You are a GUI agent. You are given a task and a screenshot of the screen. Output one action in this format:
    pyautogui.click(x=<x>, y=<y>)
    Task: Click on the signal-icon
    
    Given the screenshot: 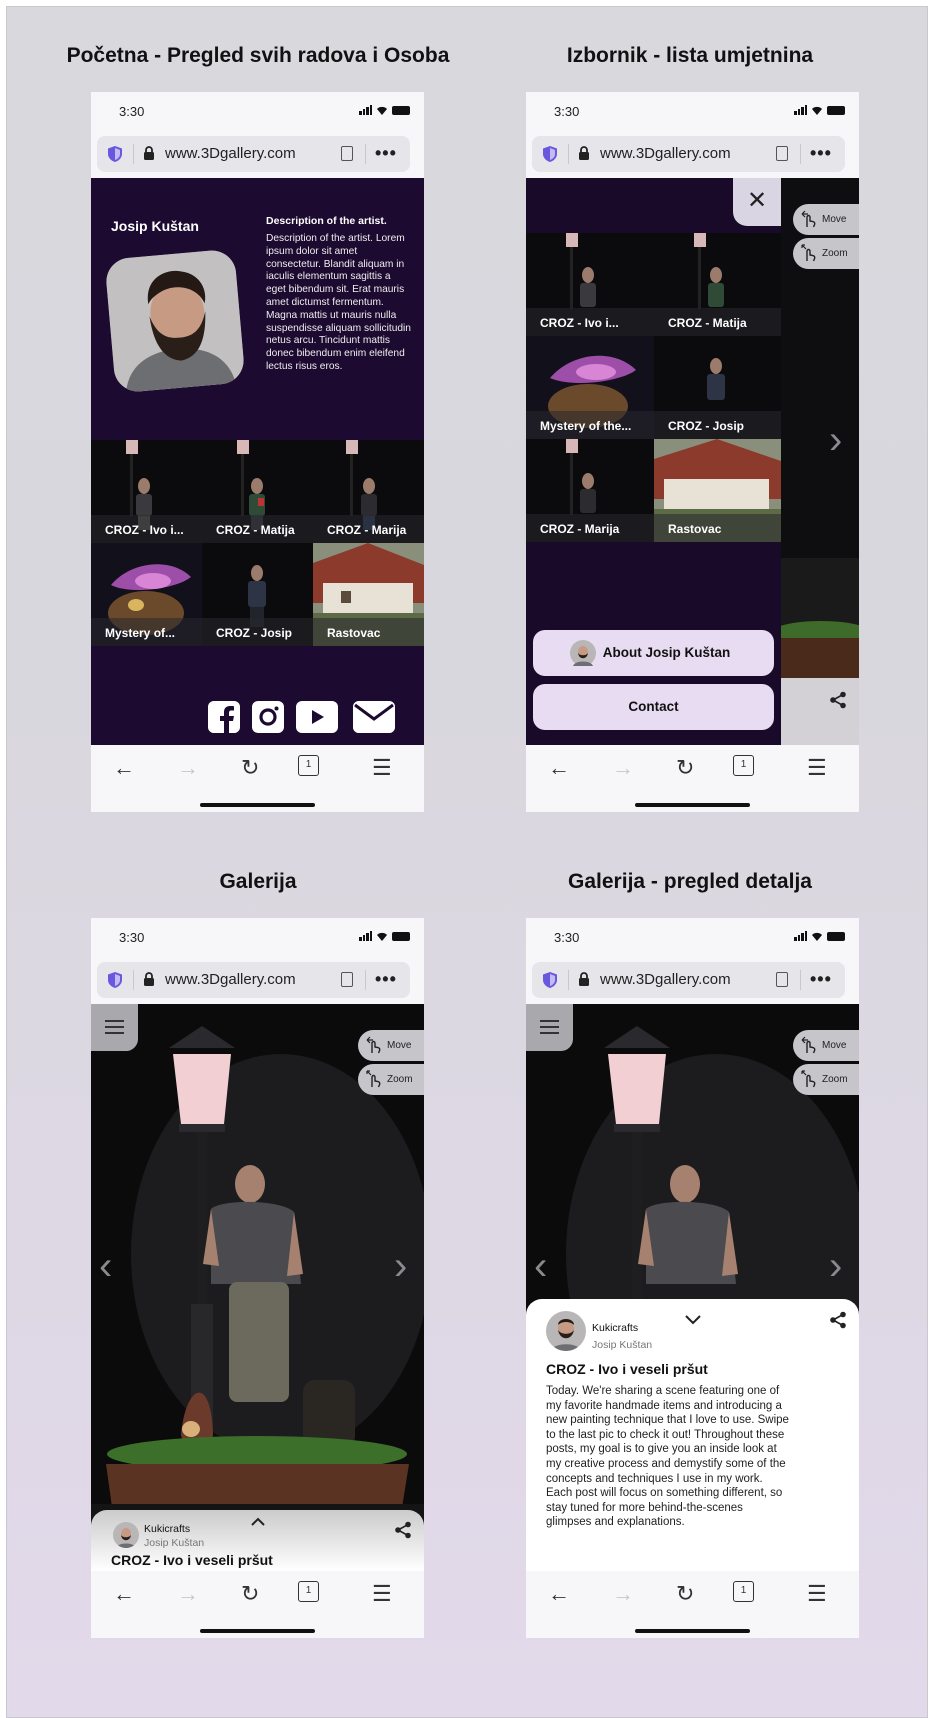 What is the action you would take?
    pyautogui.click(x=365, y=110)
    